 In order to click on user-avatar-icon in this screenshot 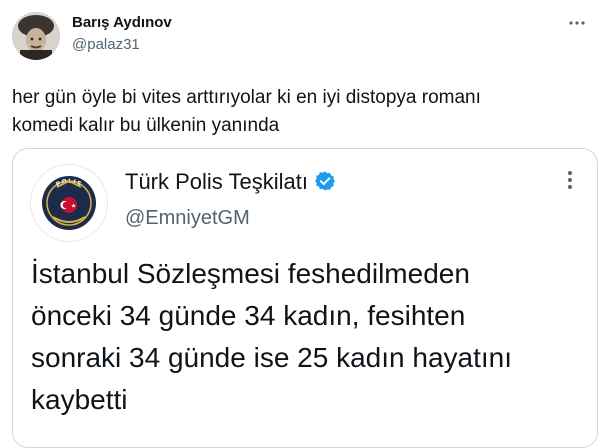, I will do `click(36, 36)`.